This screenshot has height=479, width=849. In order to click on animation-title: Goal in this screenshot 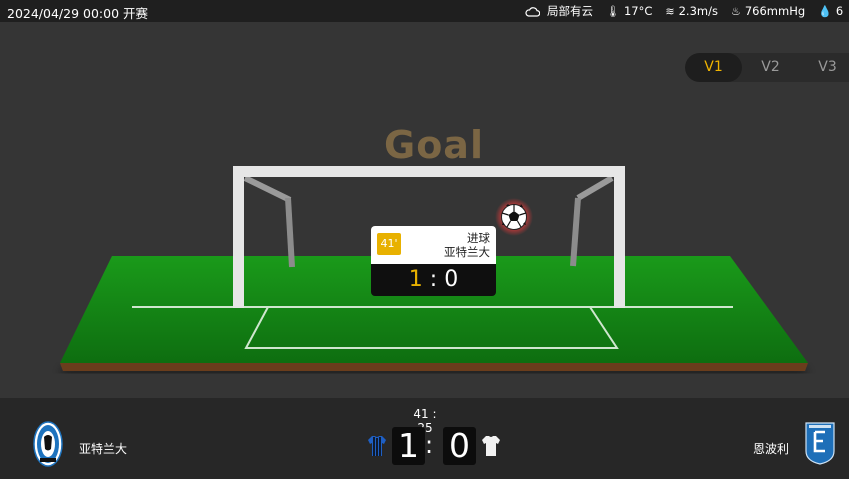, I will do `click(434, 145)`.